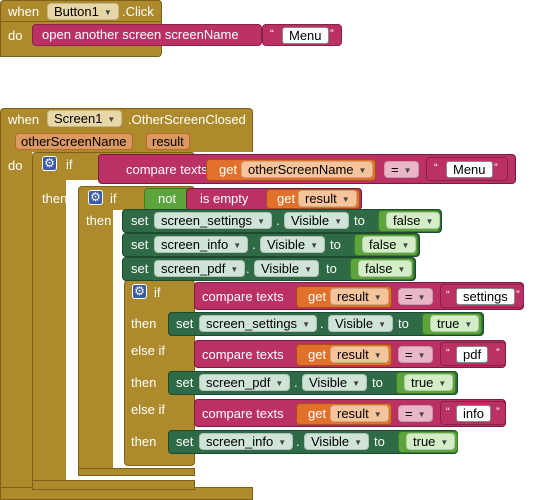 This screenshot has height=500, width=542. I want to click on when-keyword: when, so click(24, 11).